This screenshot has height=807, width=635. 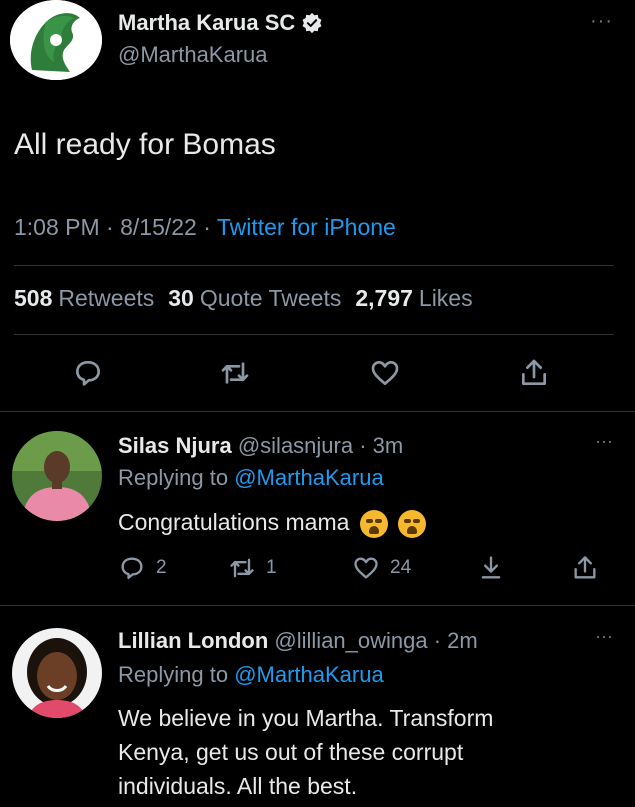 What do you see at coordinates (115, 227) in the screenshot?
I see `tweet-timestamp: 1:08 PM · 8/15/22 ·` at bounding box center [115, 227].